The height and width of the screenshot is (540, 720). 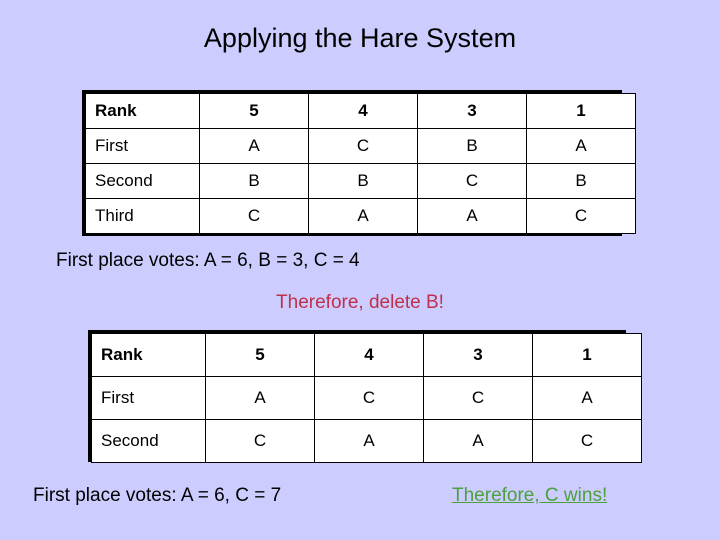 I want to click on table1-row0-label: First, so click(x=142, y=146).